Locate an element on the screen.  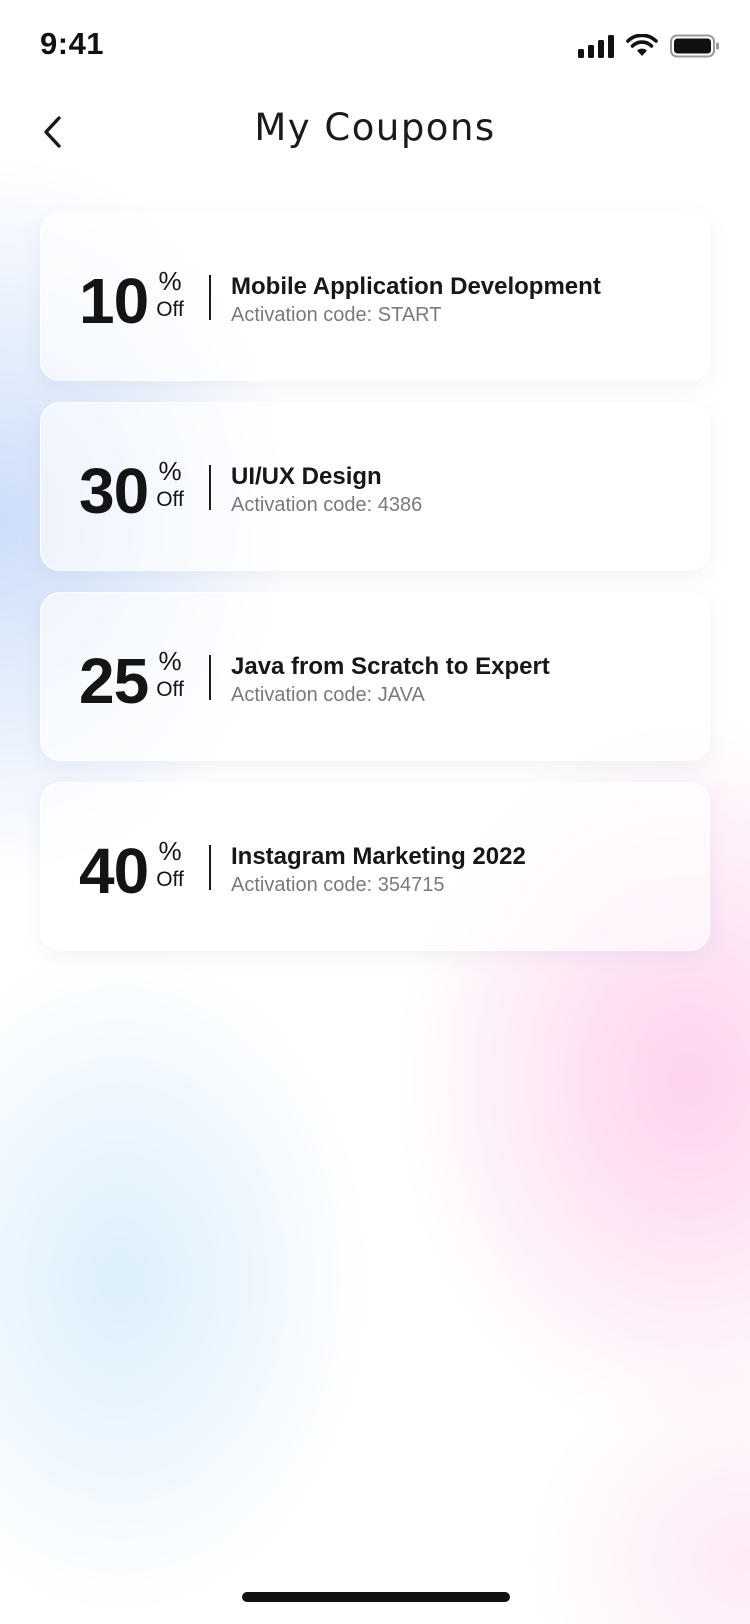
wifi-icon is located at coordinates (642, 45).